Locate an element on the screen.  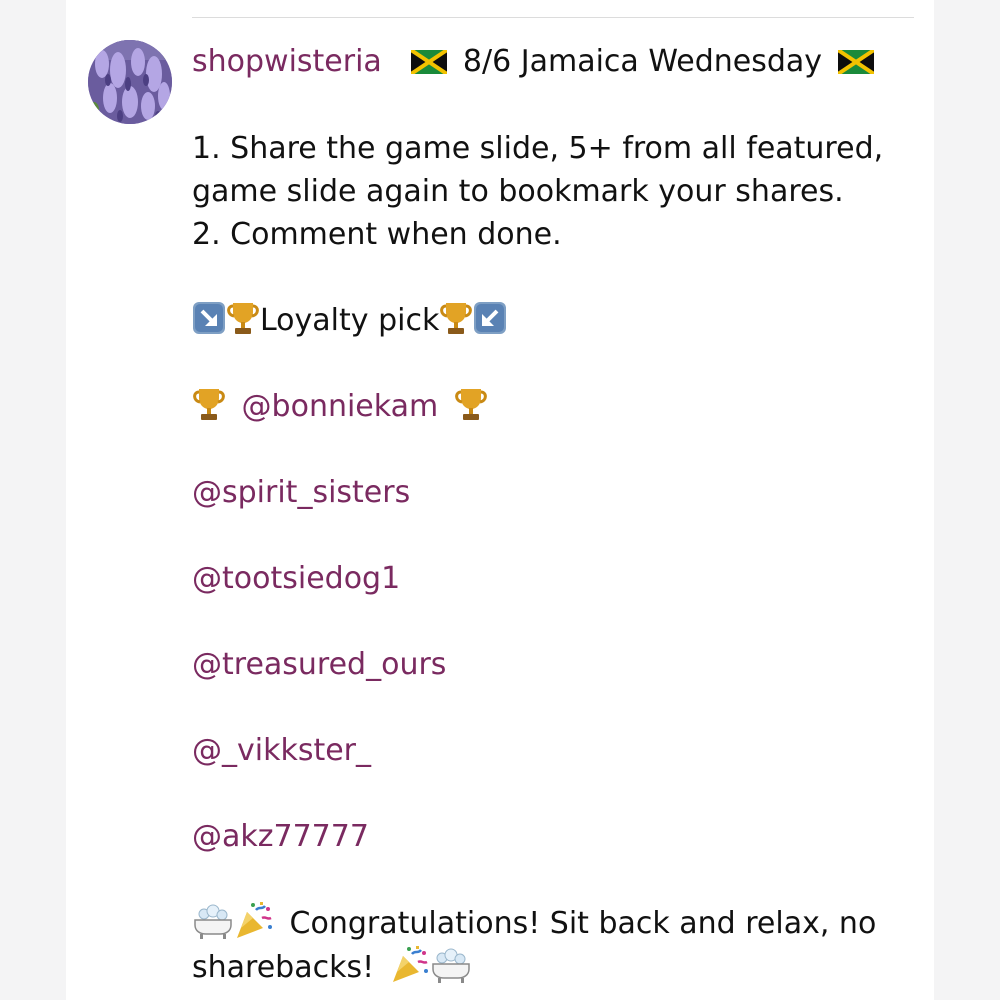
featured-mention: @spirit_sisters is located at coordinates (557, 492).